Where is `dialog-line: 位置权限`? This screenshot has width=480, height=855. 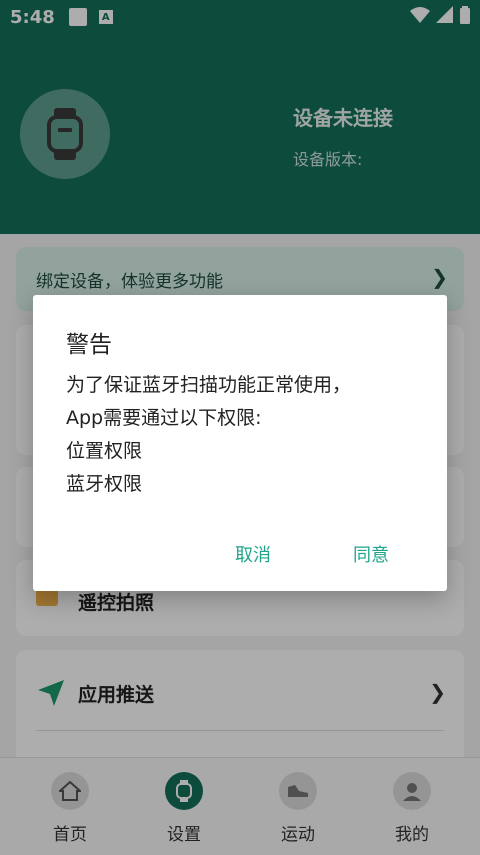 dialog-line: 位置权限 is located at coordinates (104, 451).